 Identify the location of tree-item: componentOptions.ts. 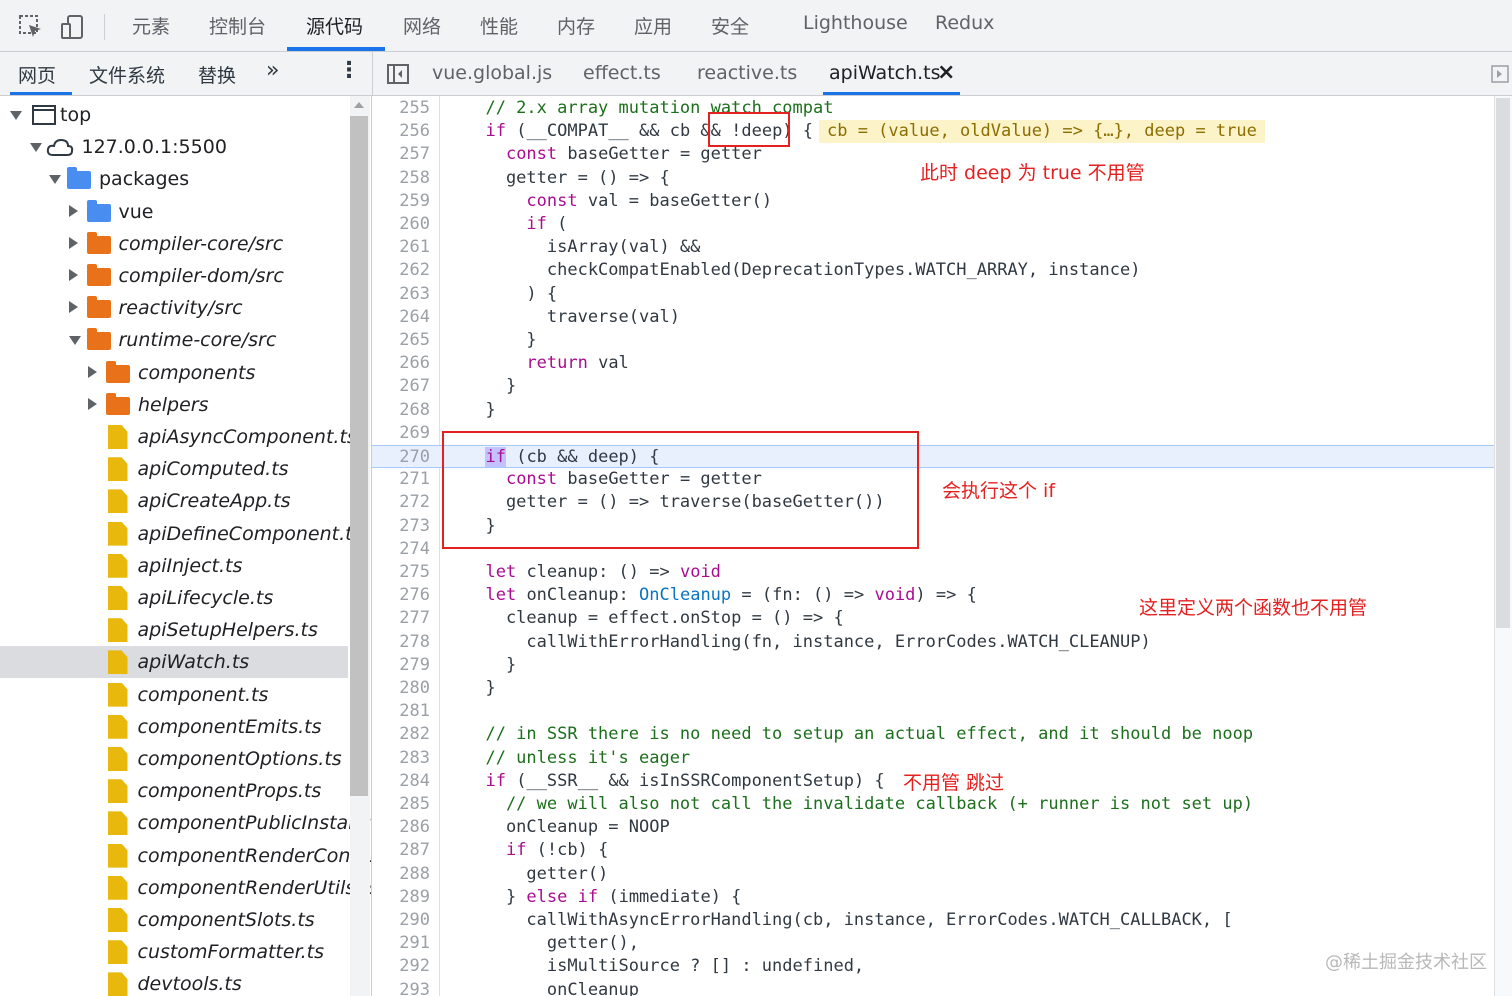
(174, 759).